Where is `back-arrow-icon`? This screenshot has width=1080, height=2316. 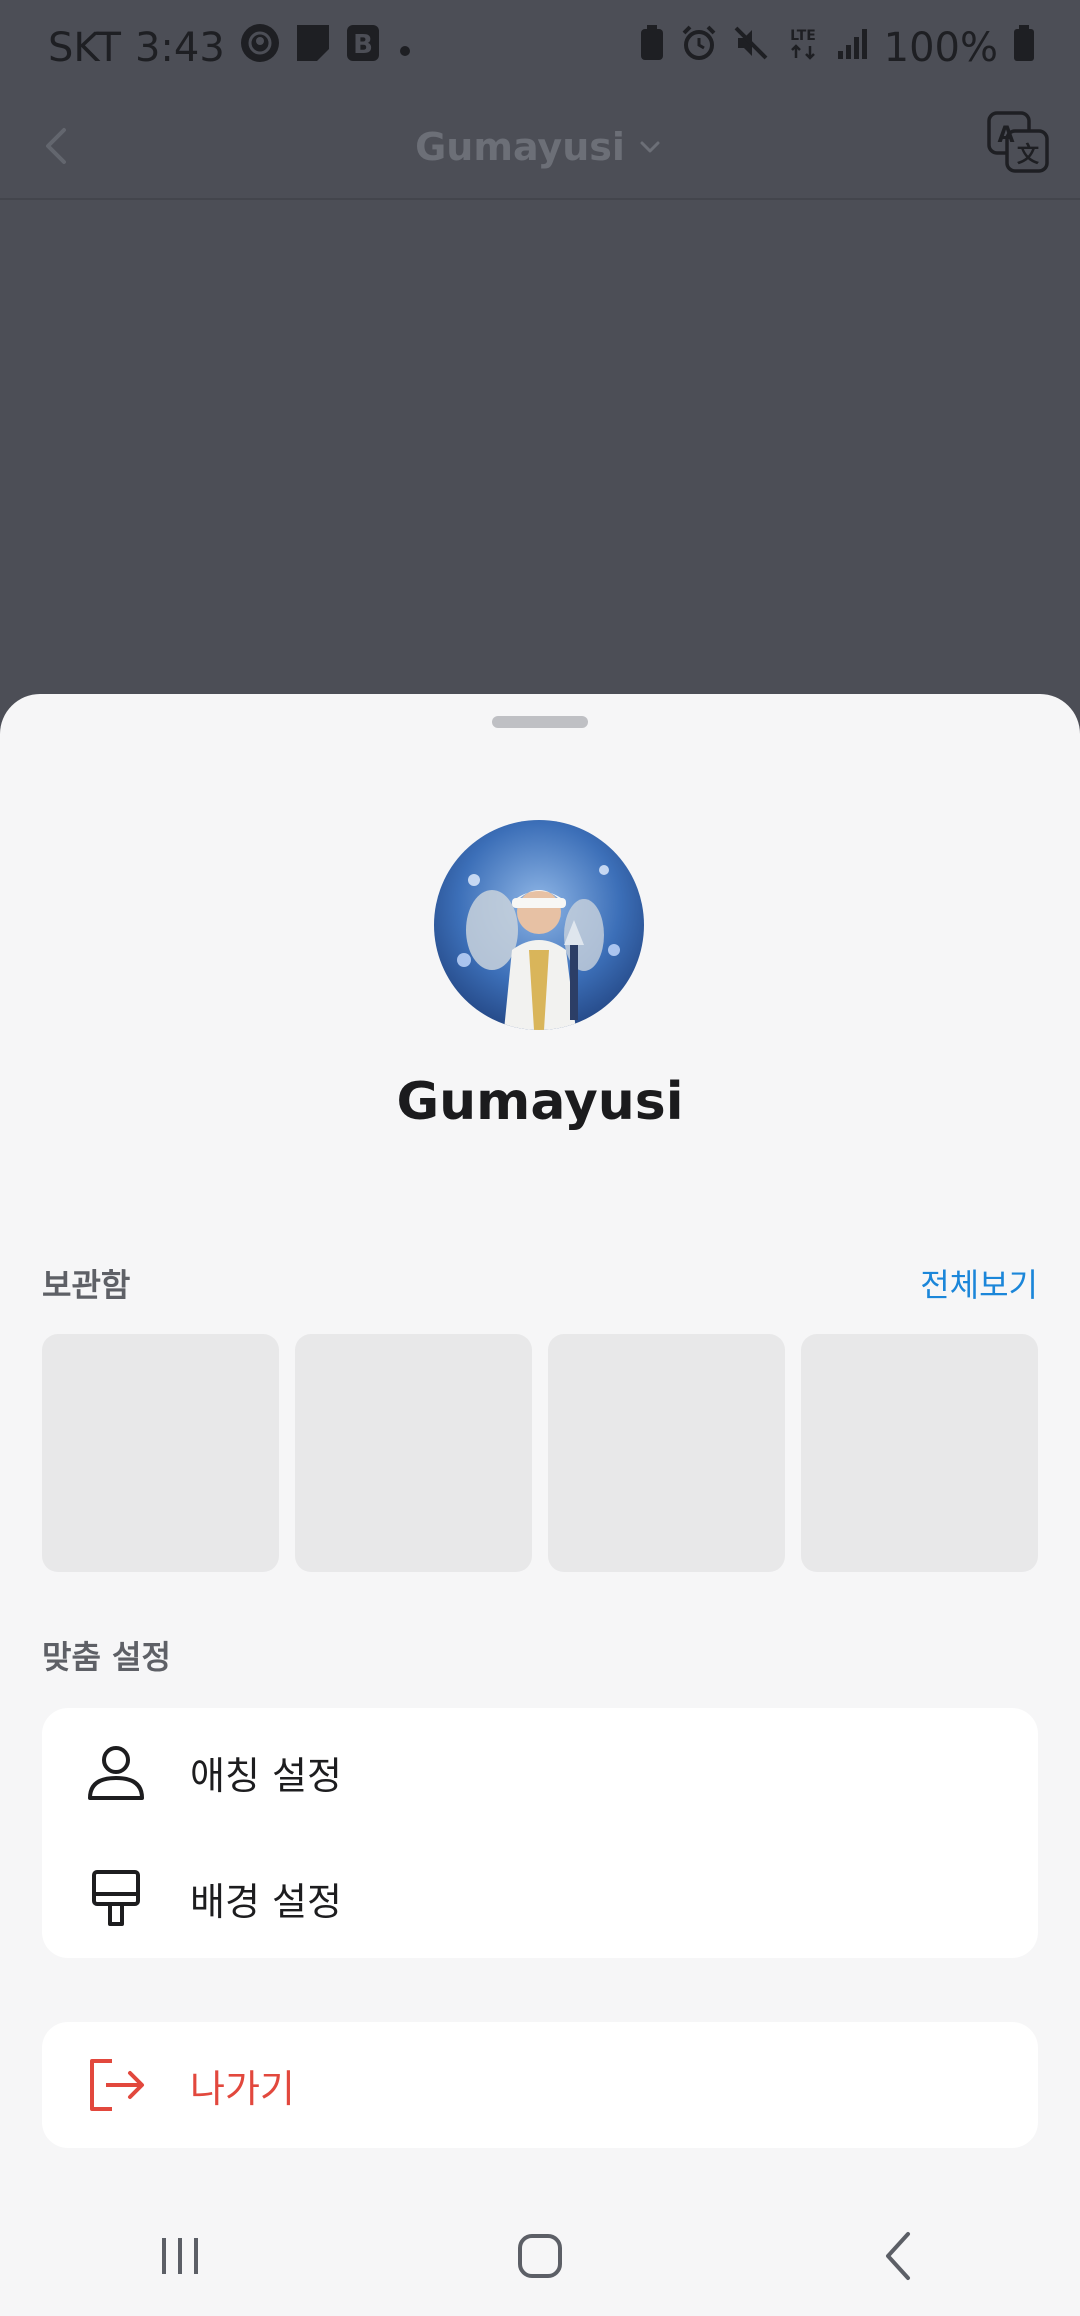
back-arrow-icon is located at coordinates (898, 2256).